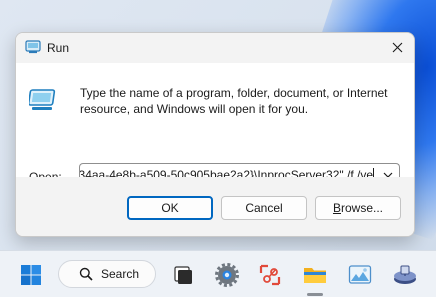 The height and width of the screenshot is (297, 436). What do you see at coordinates (215, 48) in the screenshot?
I see `title-bar: Run` at bounding box center [215, 48].